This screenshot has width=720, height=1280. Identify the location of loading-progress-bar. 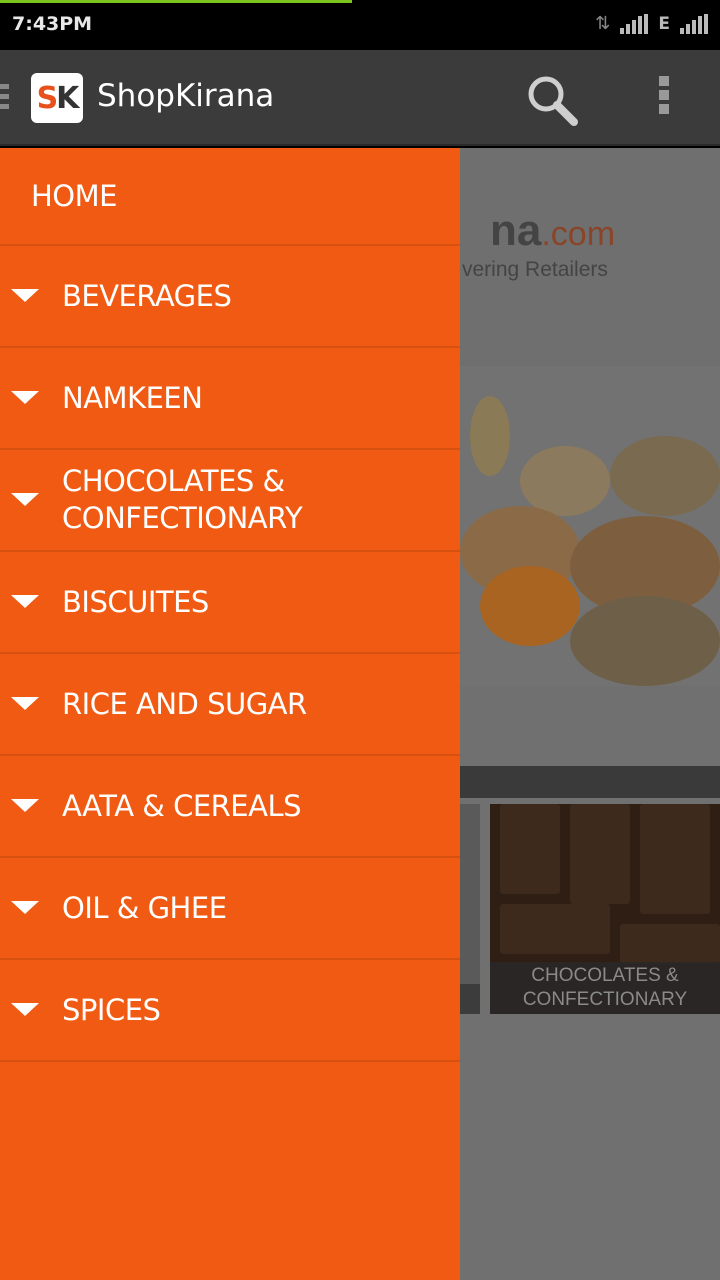
(176, 1).